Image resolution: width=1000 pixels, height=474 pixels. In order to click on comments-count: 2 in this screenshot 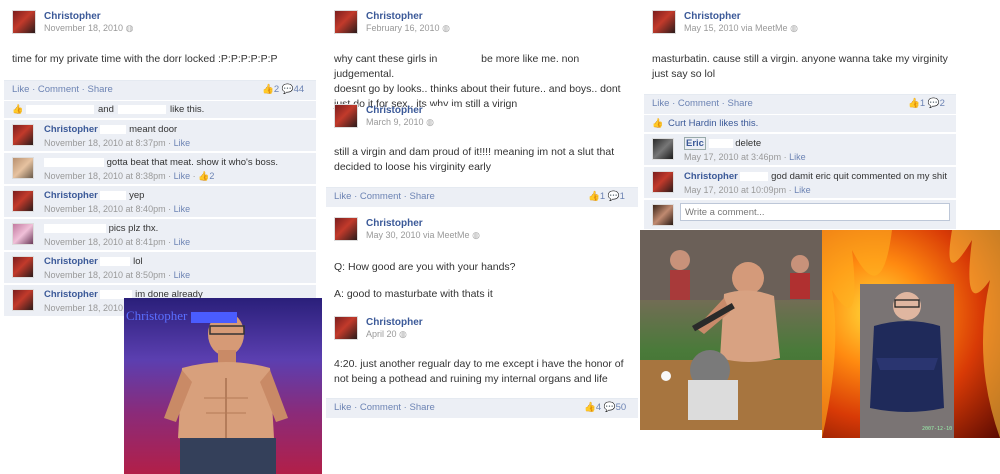, I will do `click(942, 103)`.